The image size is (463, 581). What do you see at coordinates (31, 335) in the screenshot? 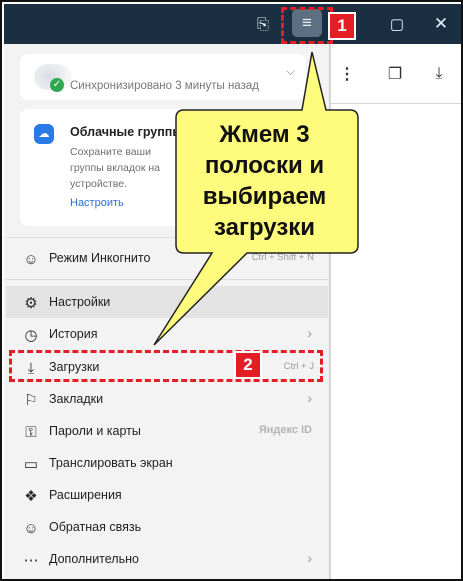
I see `clock-icon: ◷` at bounding box center [31, 335].